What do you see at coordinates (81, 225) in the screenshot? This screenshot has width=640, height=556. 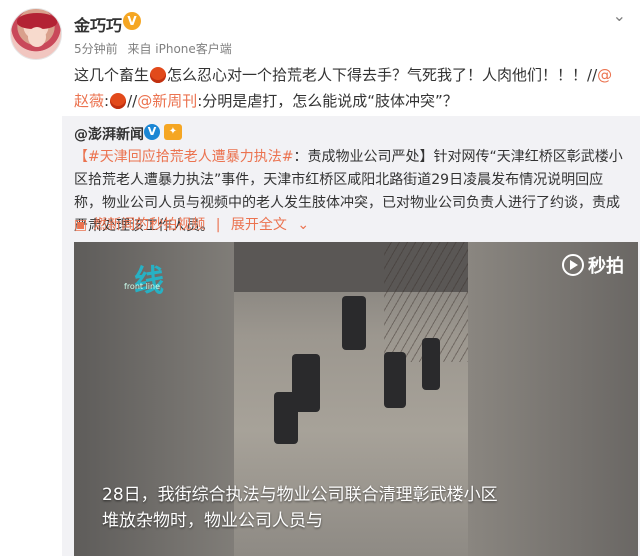 I see `video-link-icon: ▣` at bounding box center [81, 225].